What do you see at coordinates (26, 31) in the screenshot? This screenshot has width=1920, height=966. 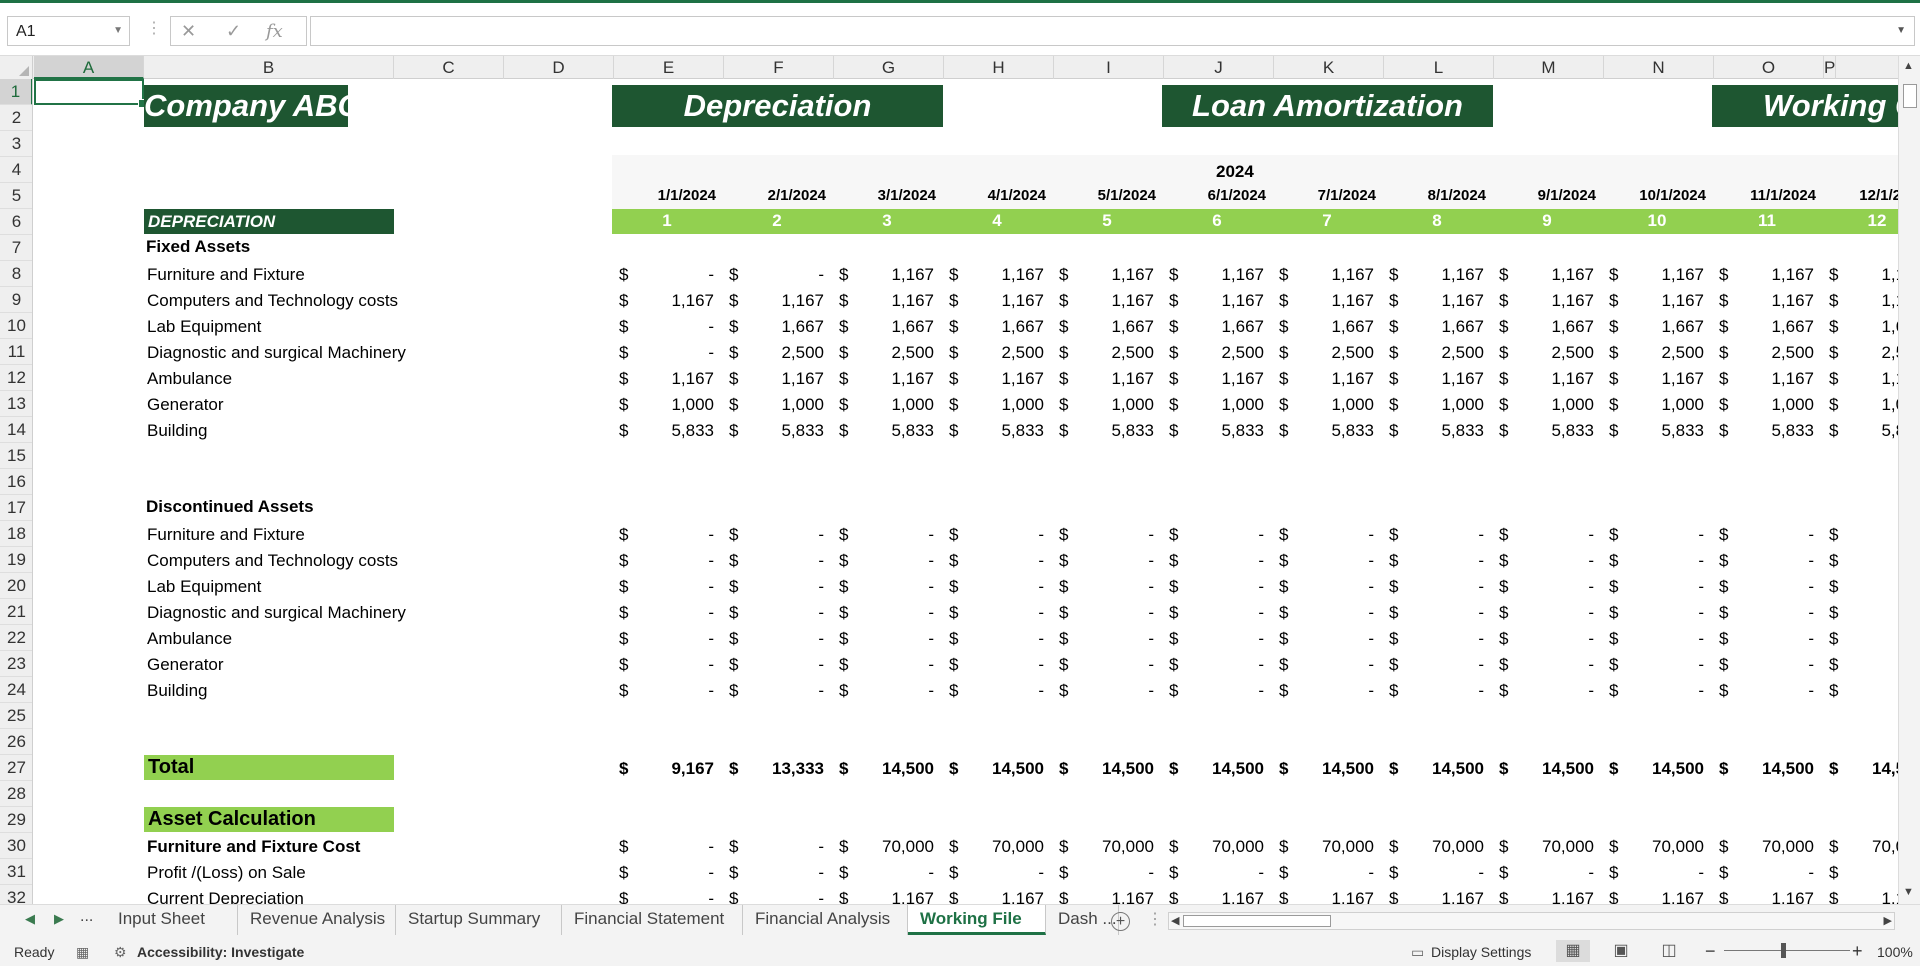 I see `name-box-value: A1` at bounding box center [26, 31].